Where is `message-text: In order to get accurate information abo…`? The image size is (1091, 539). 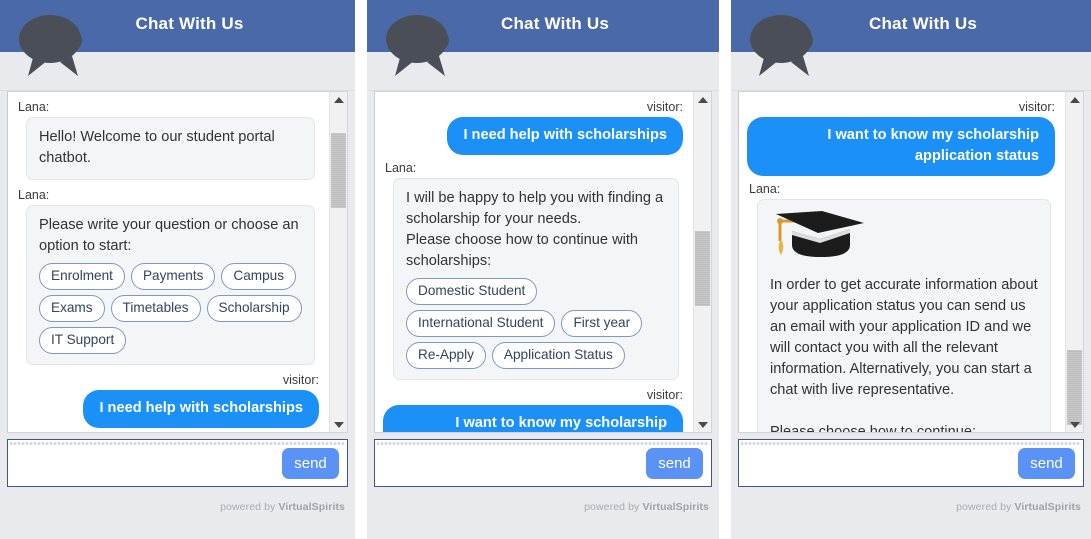 message-text: In order to get accurate information abo… is located at coordinates (904, 337).